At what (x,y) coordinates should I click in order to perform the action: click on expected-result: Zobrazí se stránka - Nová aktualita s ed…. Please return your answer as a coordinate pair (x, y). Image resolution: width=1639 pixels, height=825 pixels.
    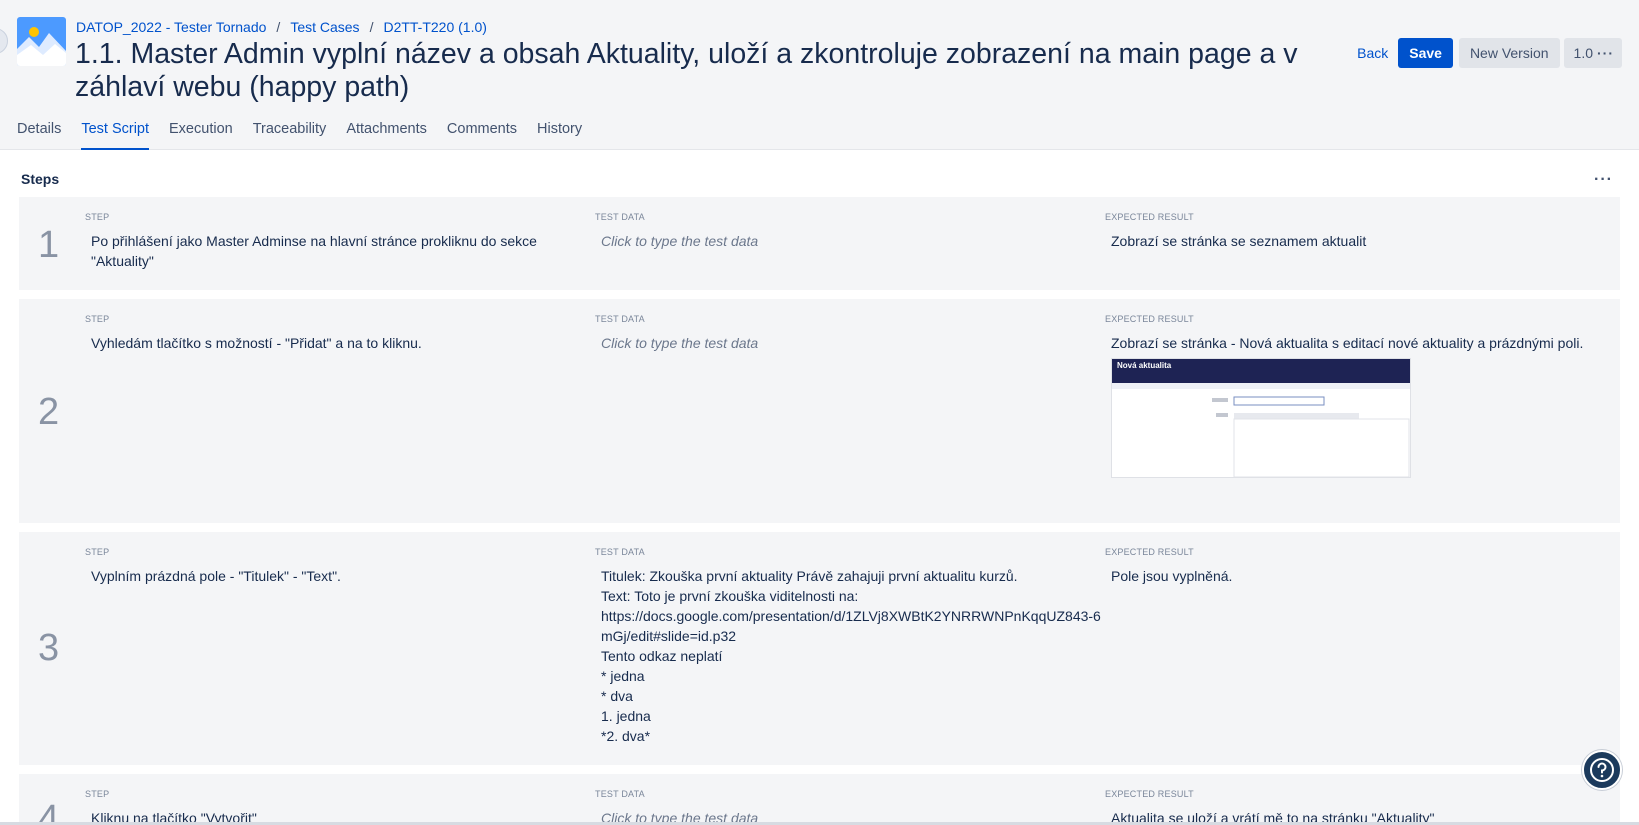
    Looking at the image, I should click on (1347, 343).